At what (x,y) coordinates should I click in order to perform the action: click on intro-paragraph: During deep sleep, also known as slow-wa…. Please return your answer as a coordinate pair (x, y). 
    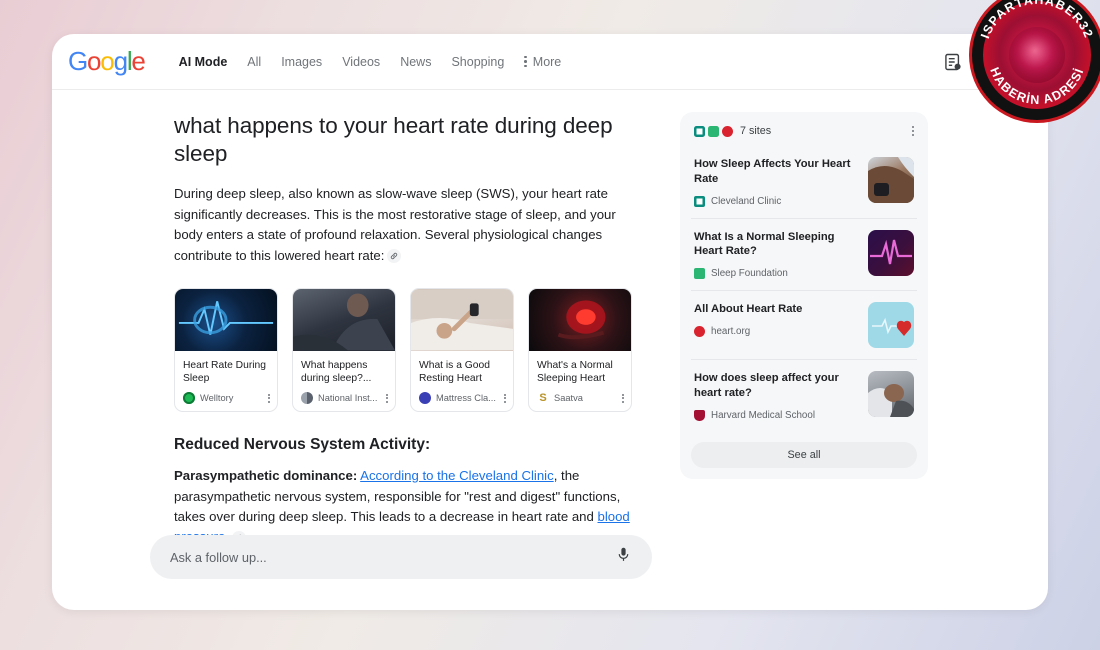
    Looking at the image, I should click on (409, 225).